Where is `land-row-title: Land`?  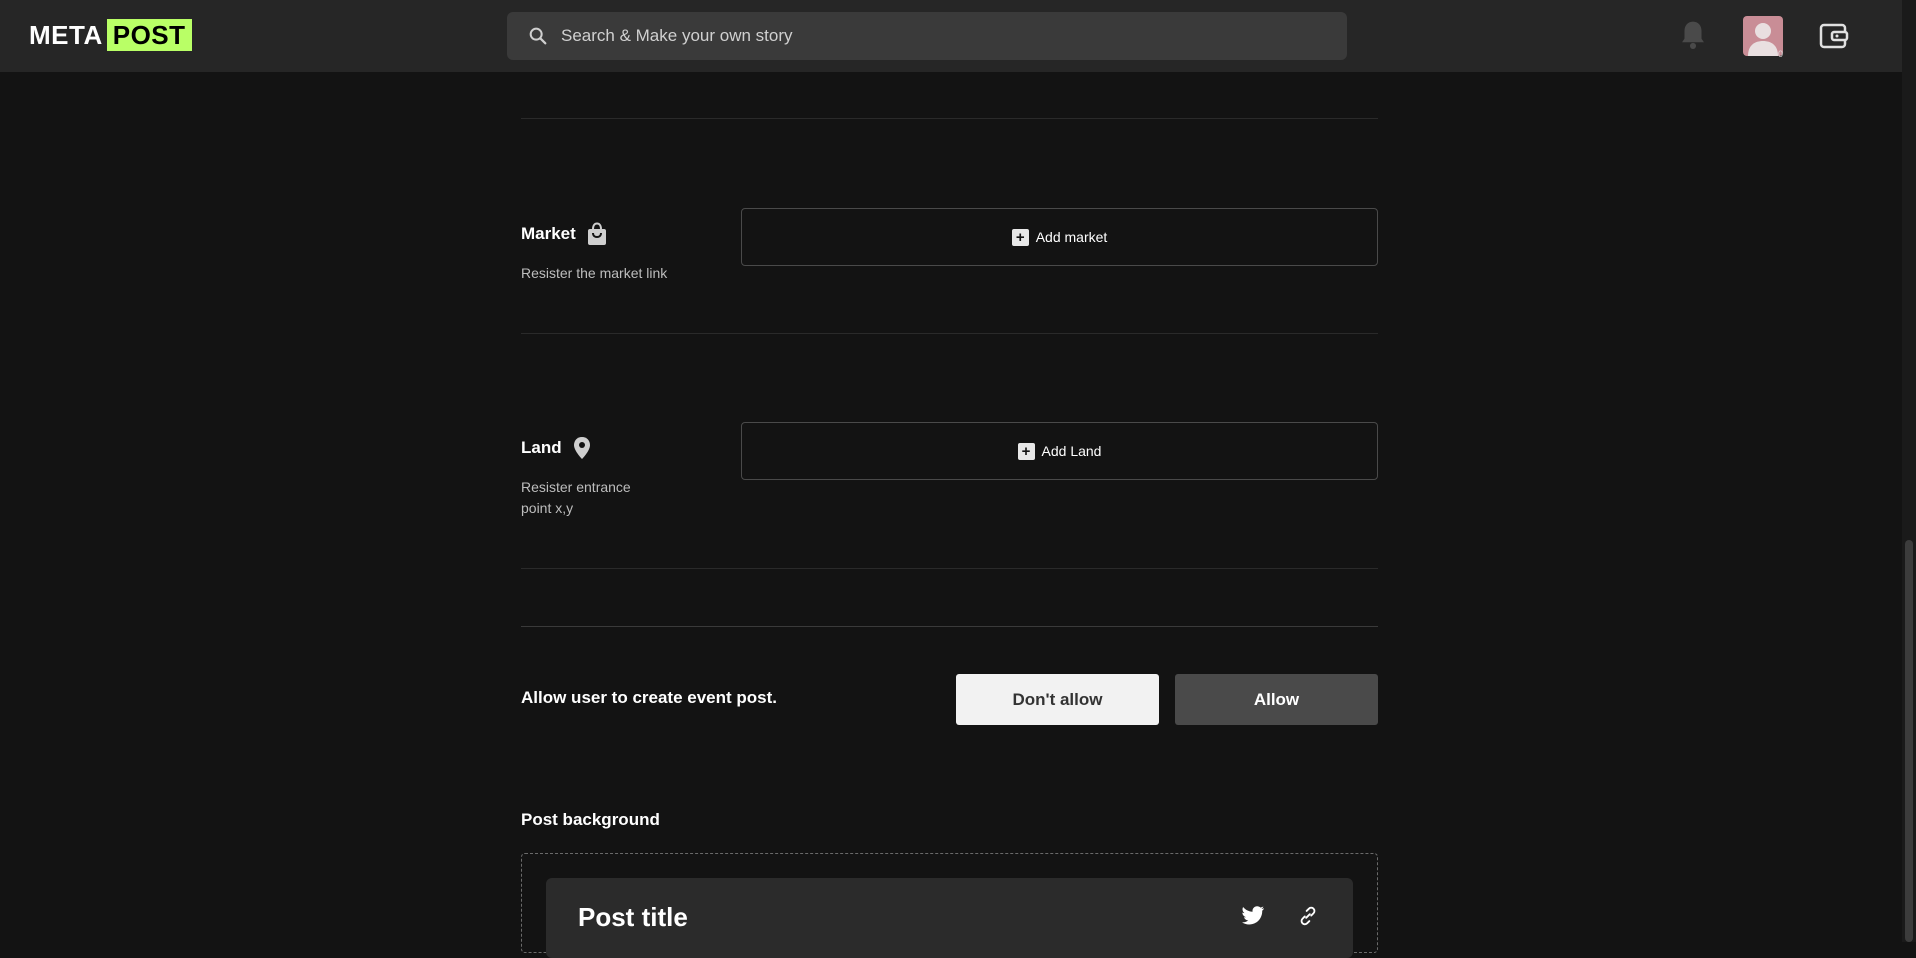
land-row-title: Land is located at coordinates (556, 448).